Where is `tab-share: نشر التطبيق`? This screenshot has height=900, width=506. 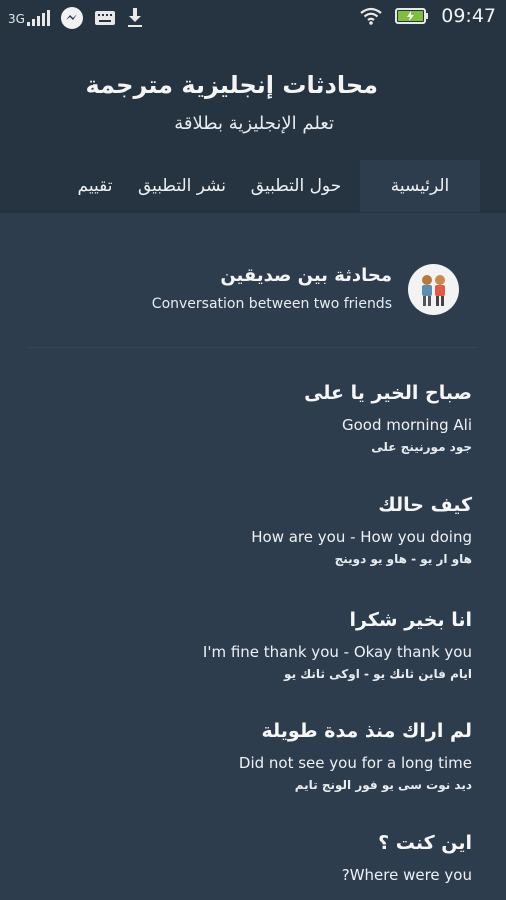 tab-share: نشر التطبيق is located at coordinates (182, 186).